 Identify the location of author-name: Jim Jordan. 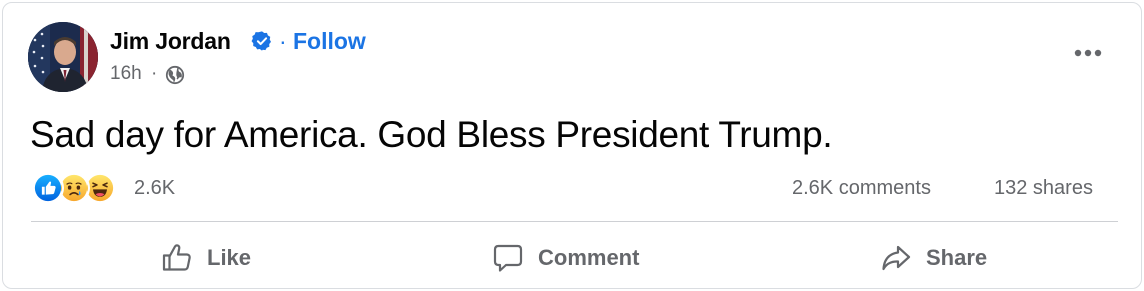
(170, 41).